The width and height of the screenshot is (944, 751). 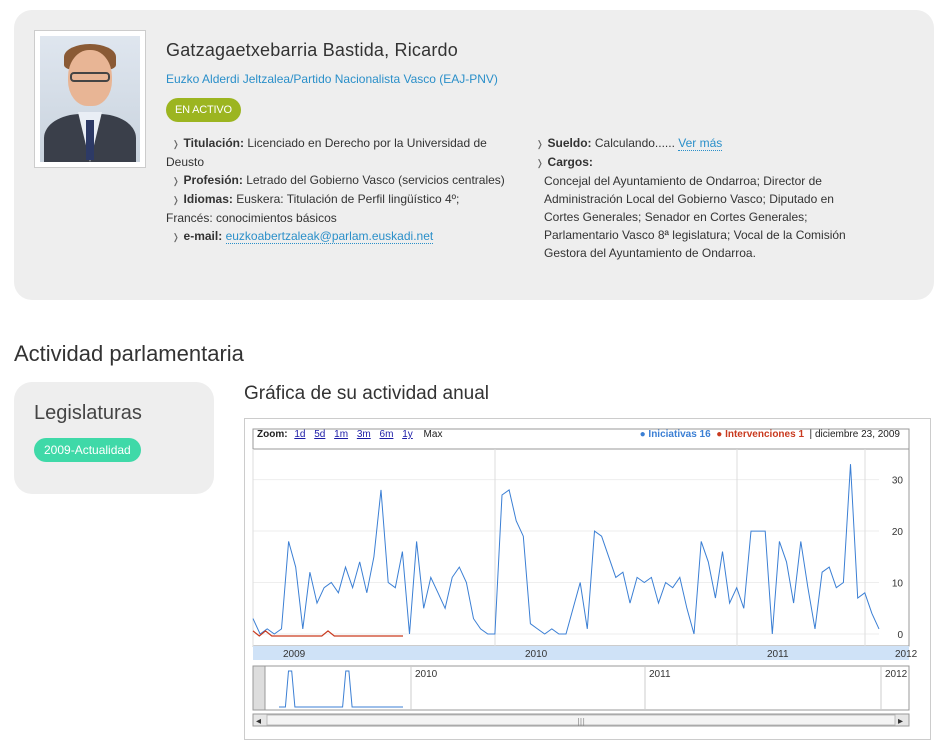 What do you see at coordinates (251, 218) in the screenshot?
I see `idiomas-cont: Francés: conocimientos básicos` at bounding box center [251, 218].